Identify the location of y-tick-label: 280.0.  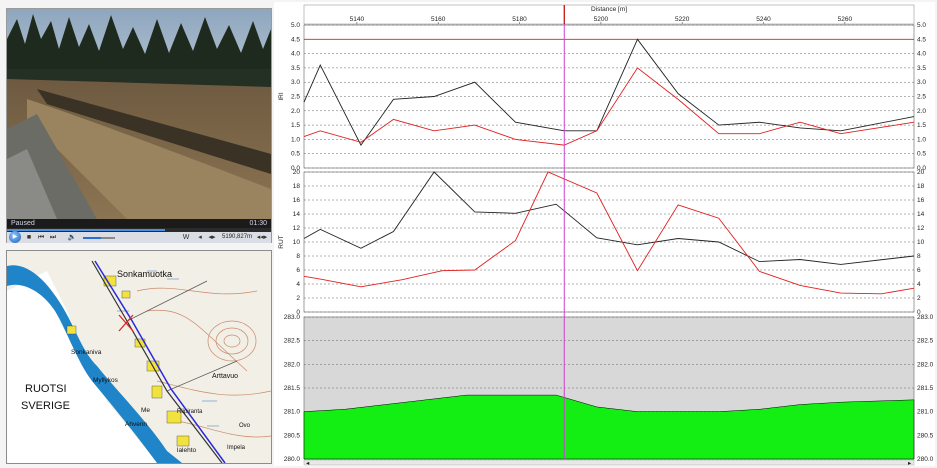
(292, 459).